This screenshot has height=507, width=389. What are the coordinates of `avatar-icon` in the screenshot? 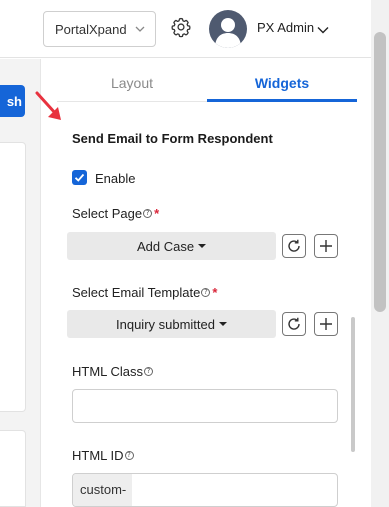 It's located at (228, 33).